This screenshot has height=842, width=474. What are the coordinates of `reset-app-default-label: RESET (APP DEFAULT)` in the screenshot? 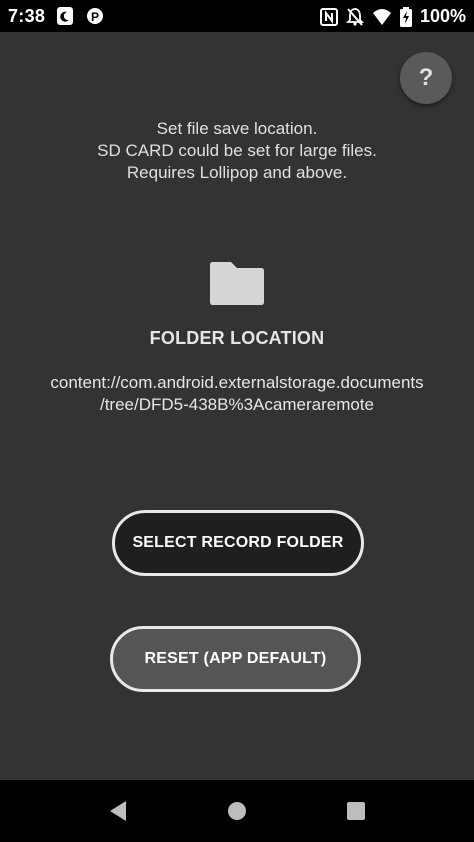 It's located at (235, 658).